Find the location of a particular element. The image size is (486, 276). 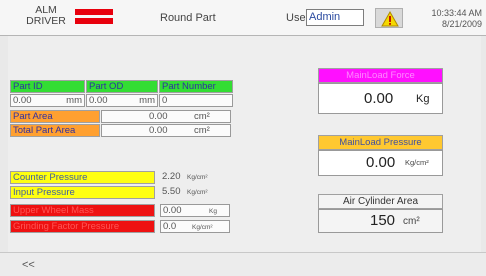

grinding-factor-label: Grinding Factor Pressure is located at coordinates (82, 226).